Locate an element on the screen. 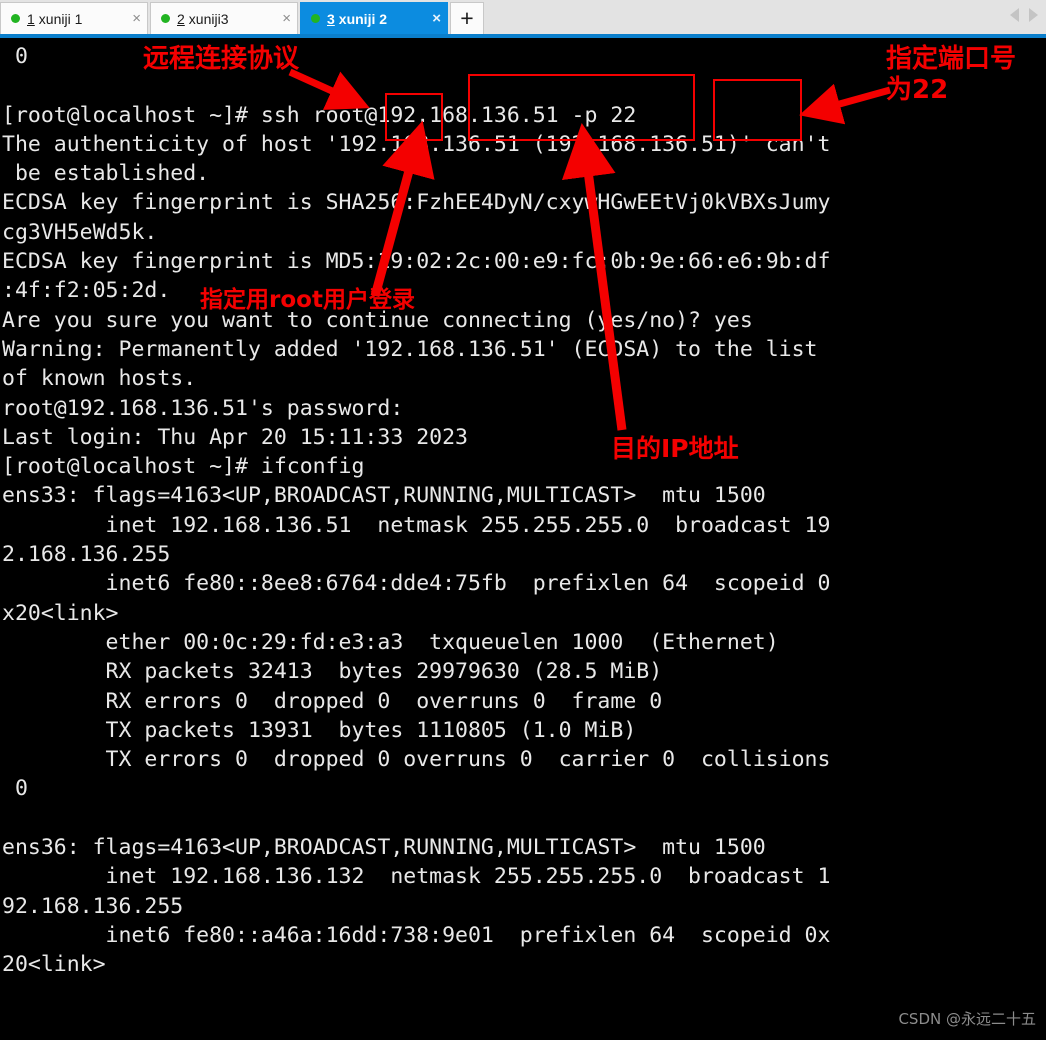 The height and width of the screenshot is (1040, 1046). terminal-line: :4f:f2:05:2d. is located at coordinates (86, 291).